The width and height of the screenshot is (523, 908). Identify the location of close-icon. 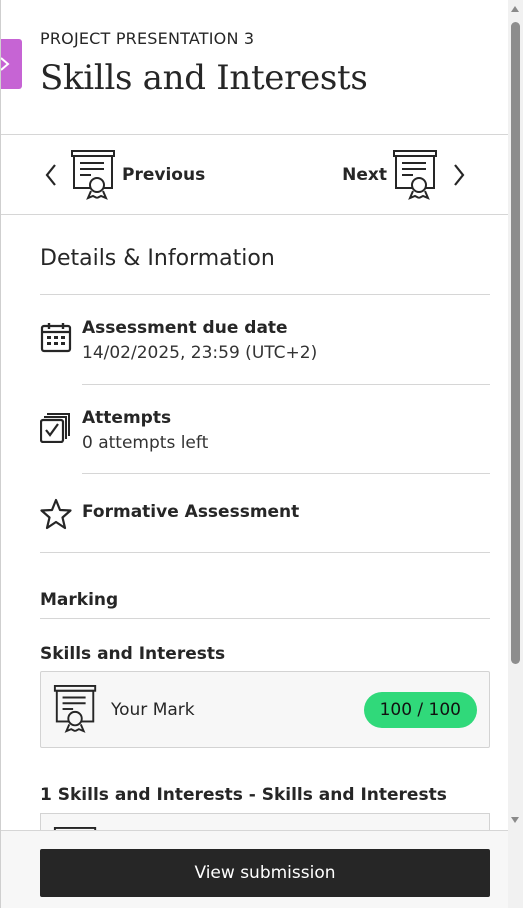
(5, 64).